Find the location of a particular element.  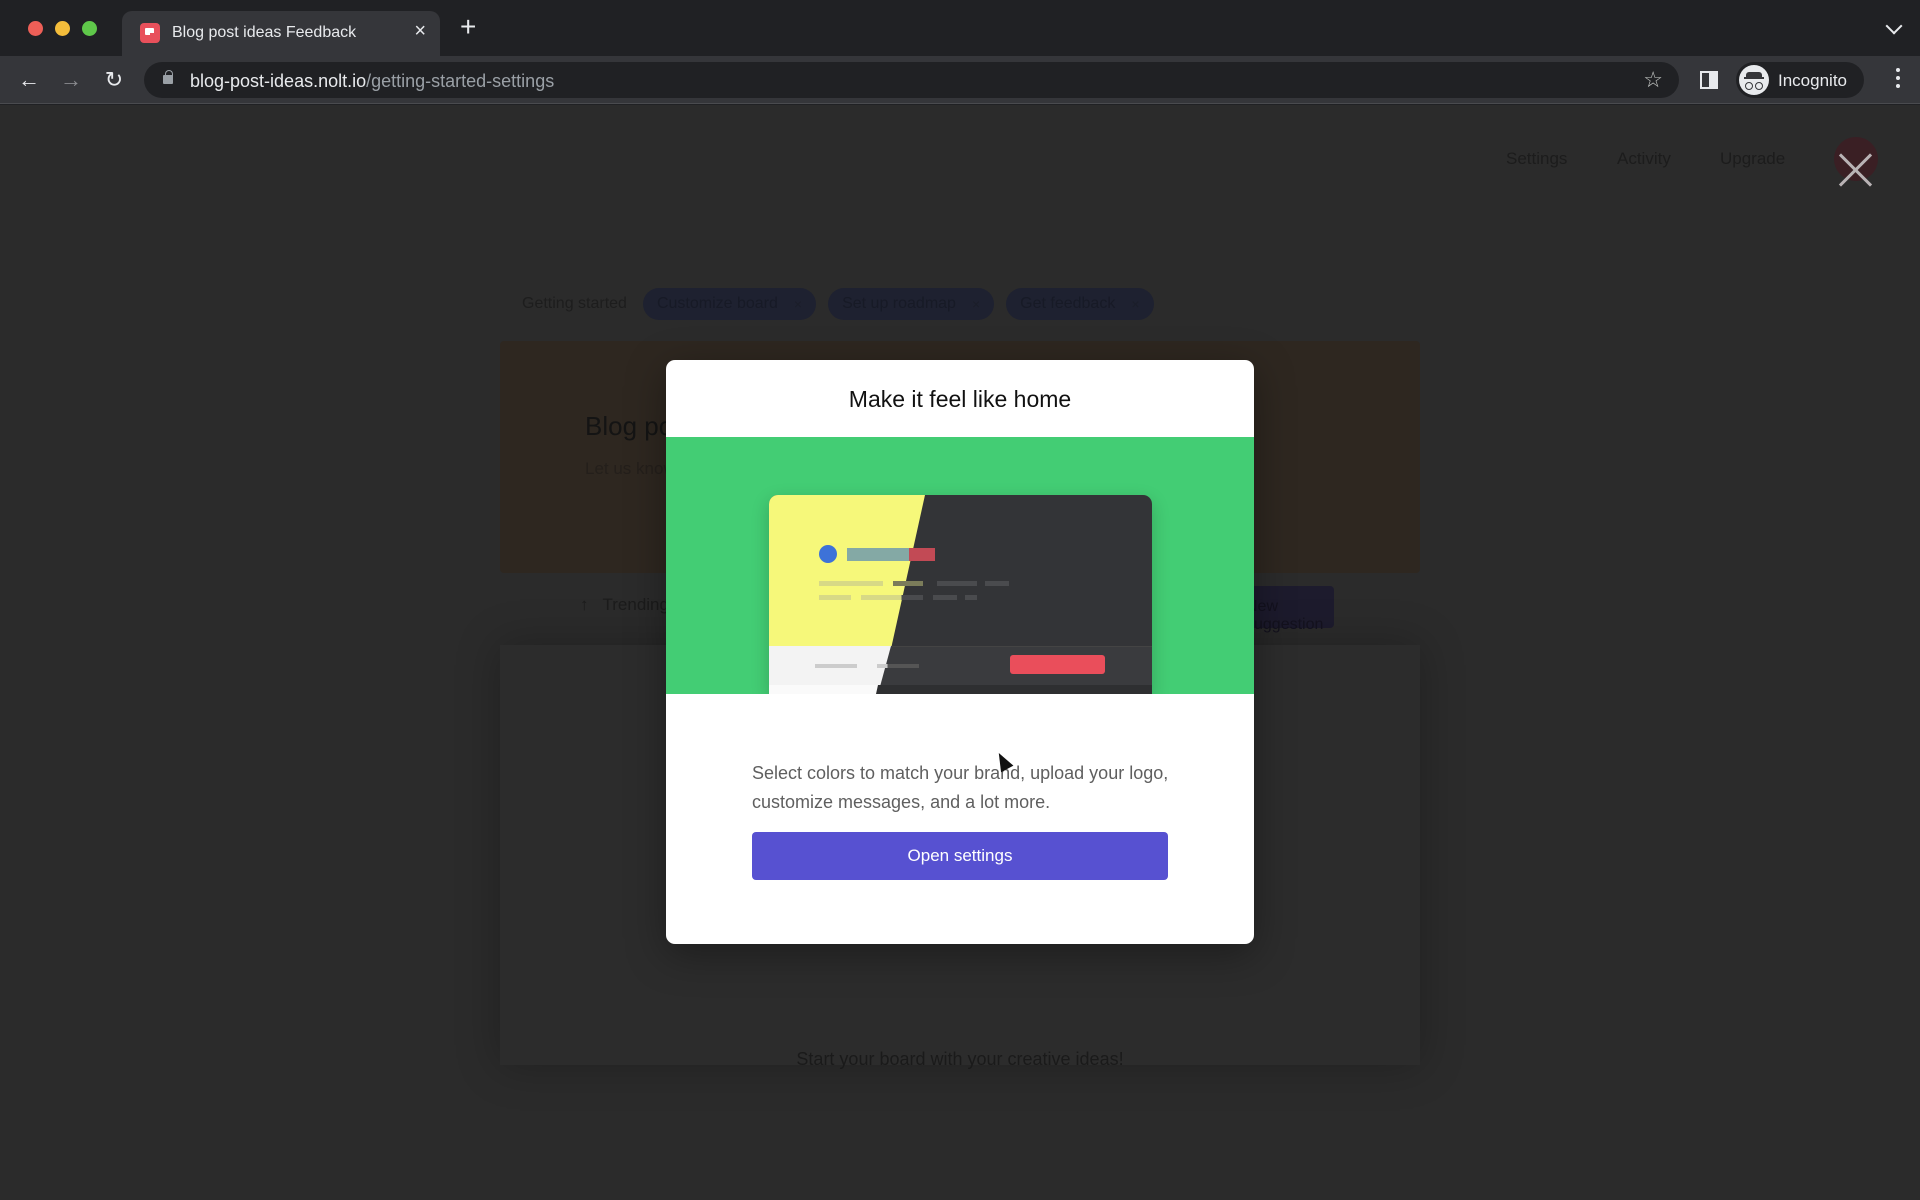

forward-button: → is located at coordinates (71, 80).